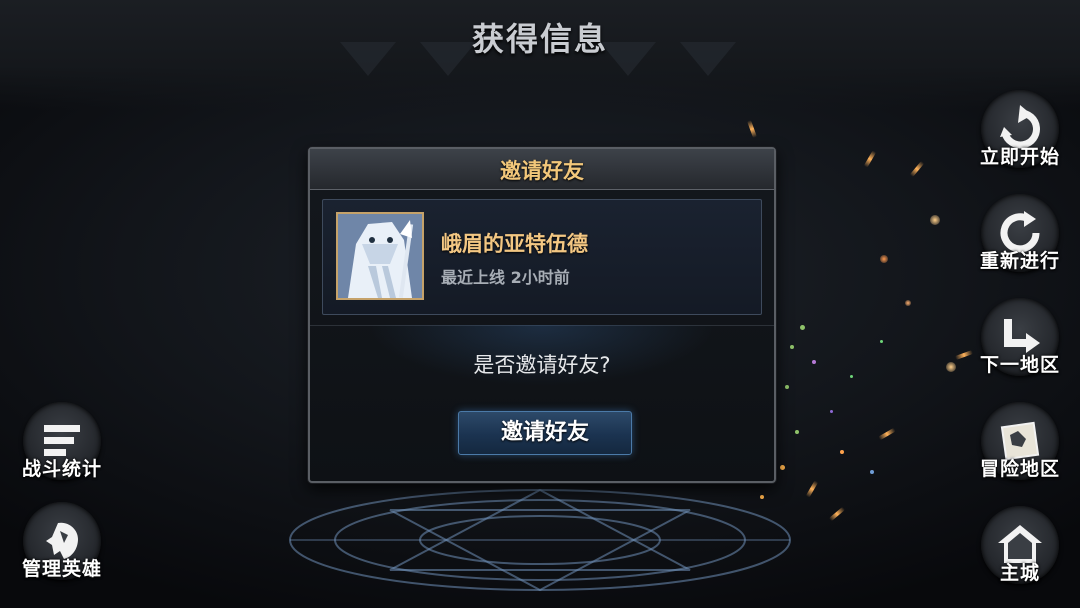  Describe the element at coordinates (505, 277) in the screenshot. I see `friend-last-online: 最近上线 2小时前` at that location.